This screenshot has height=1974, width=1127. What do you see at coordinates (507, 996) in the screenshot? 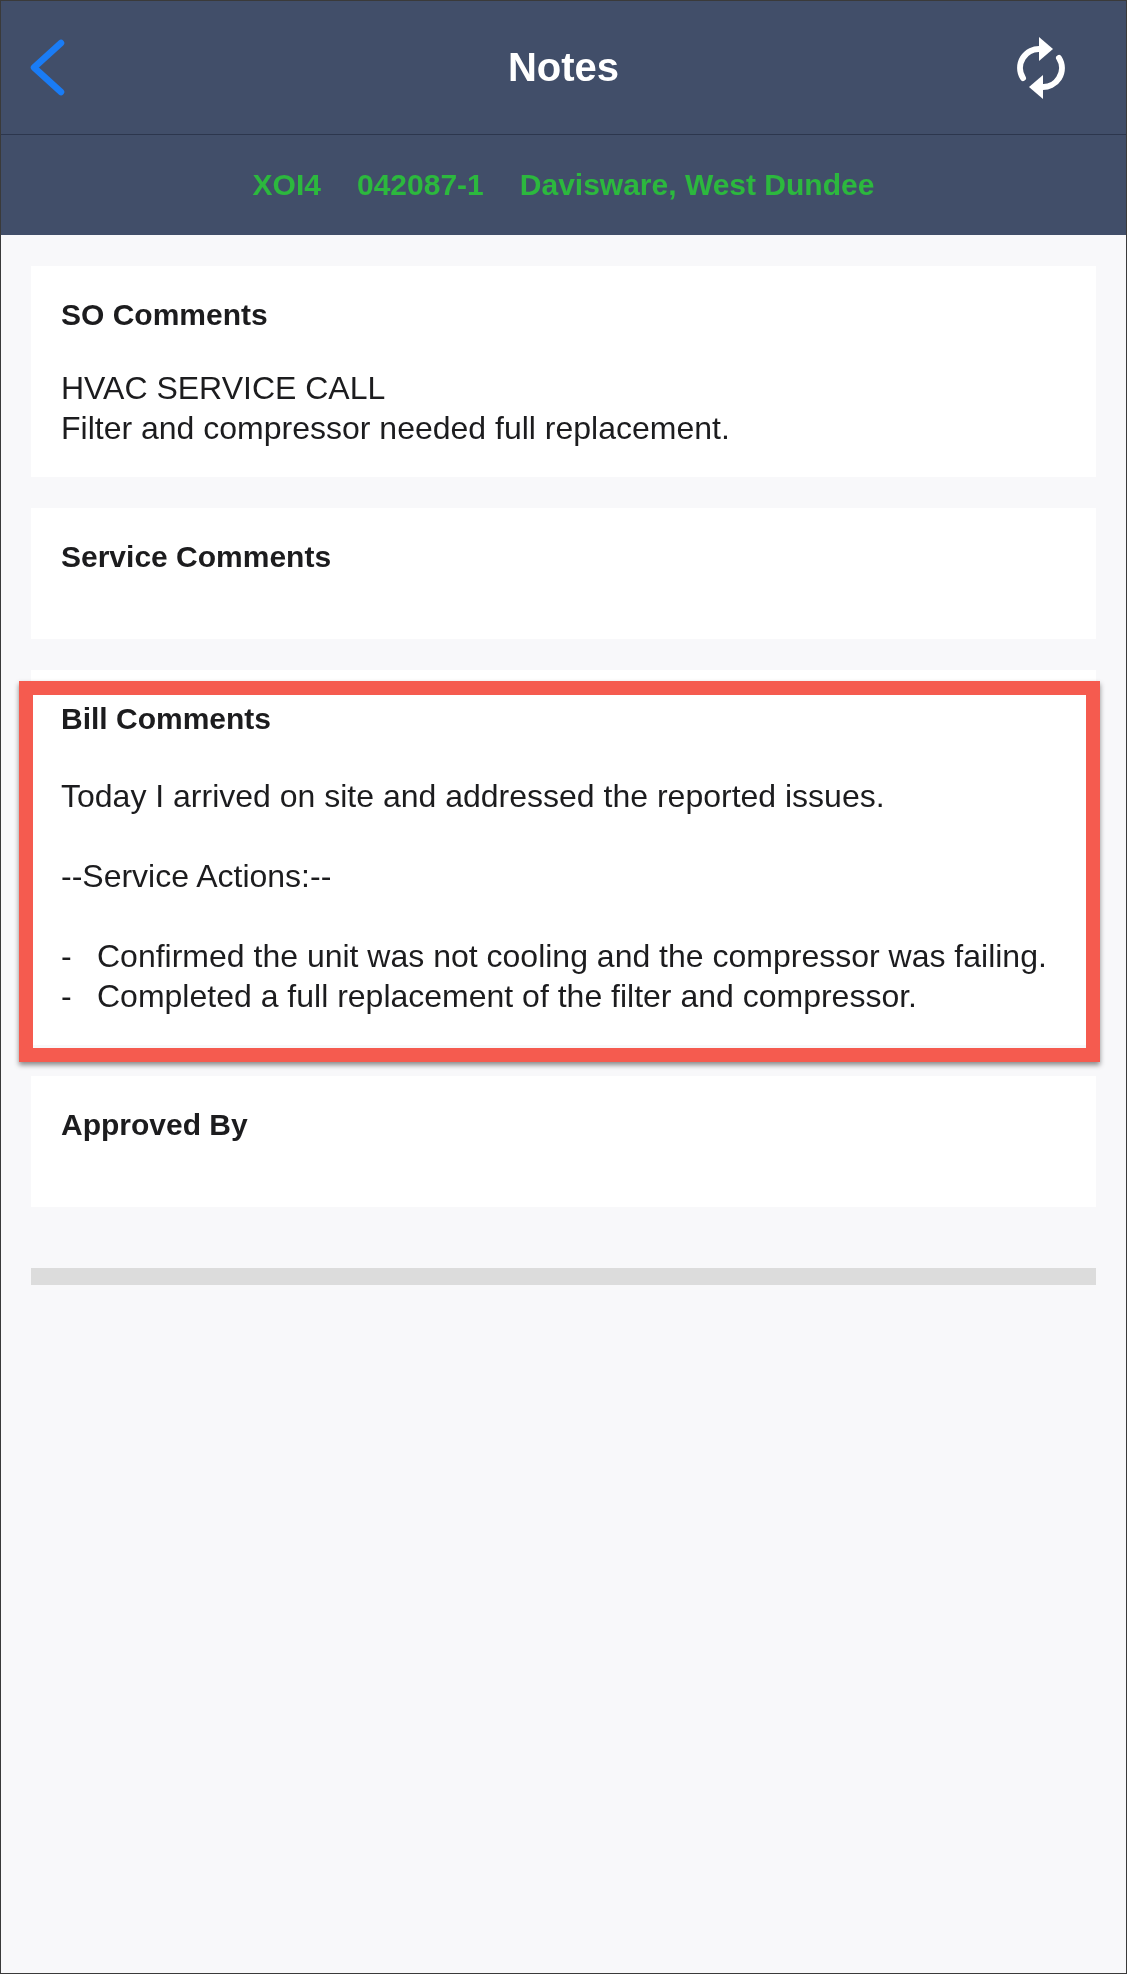
I see `list-item-text: Completed a full replacement of the filter and compressor.` at bounding box center [507, 996].